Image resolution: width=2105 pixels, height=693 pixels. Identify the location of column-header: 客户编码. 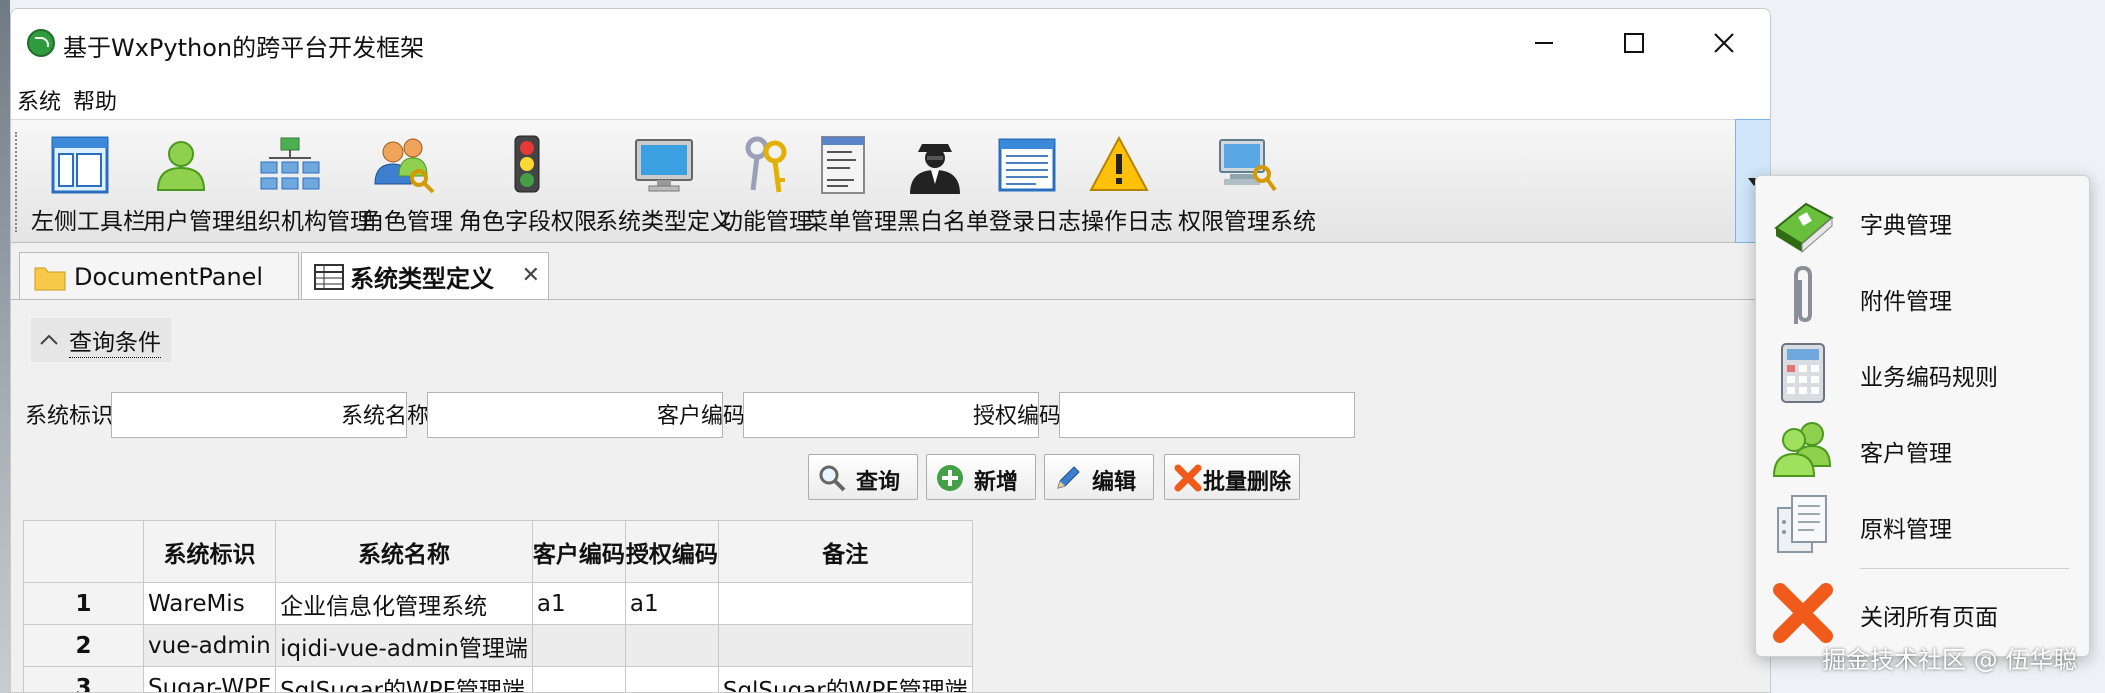
(578, 551).